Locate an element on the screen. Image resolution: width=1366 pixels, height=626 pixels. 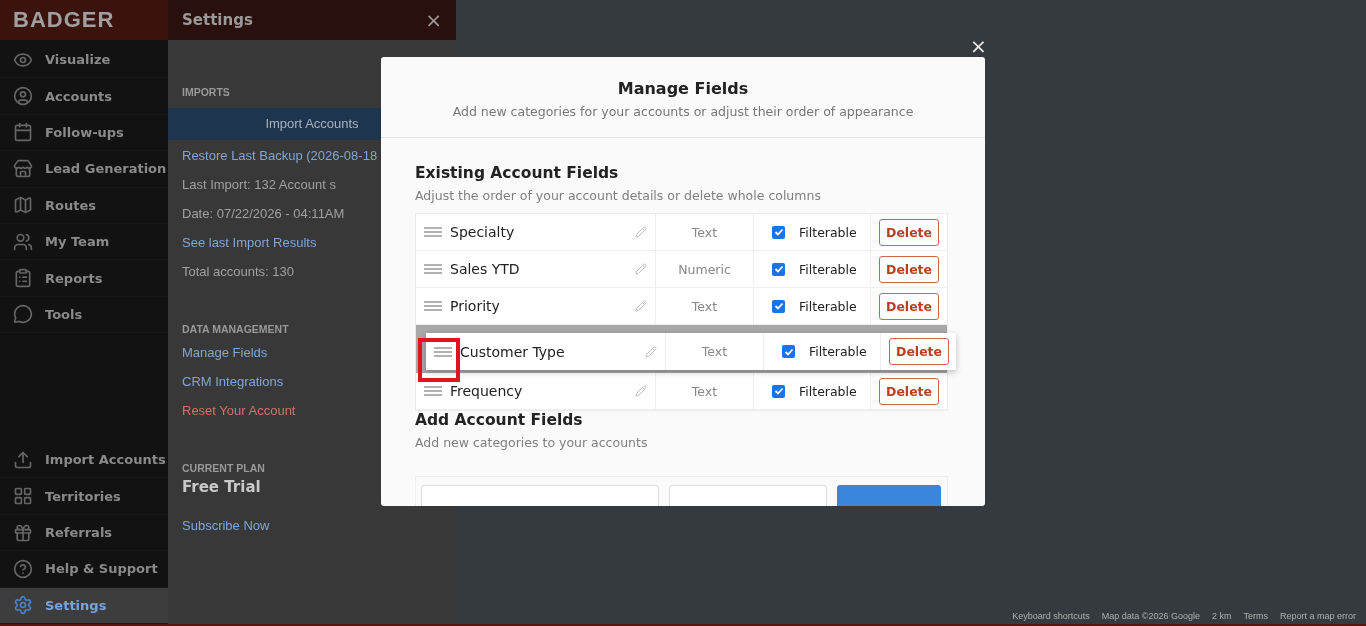
dialog-title: Manage Fields is located at coordinates (683, 88).